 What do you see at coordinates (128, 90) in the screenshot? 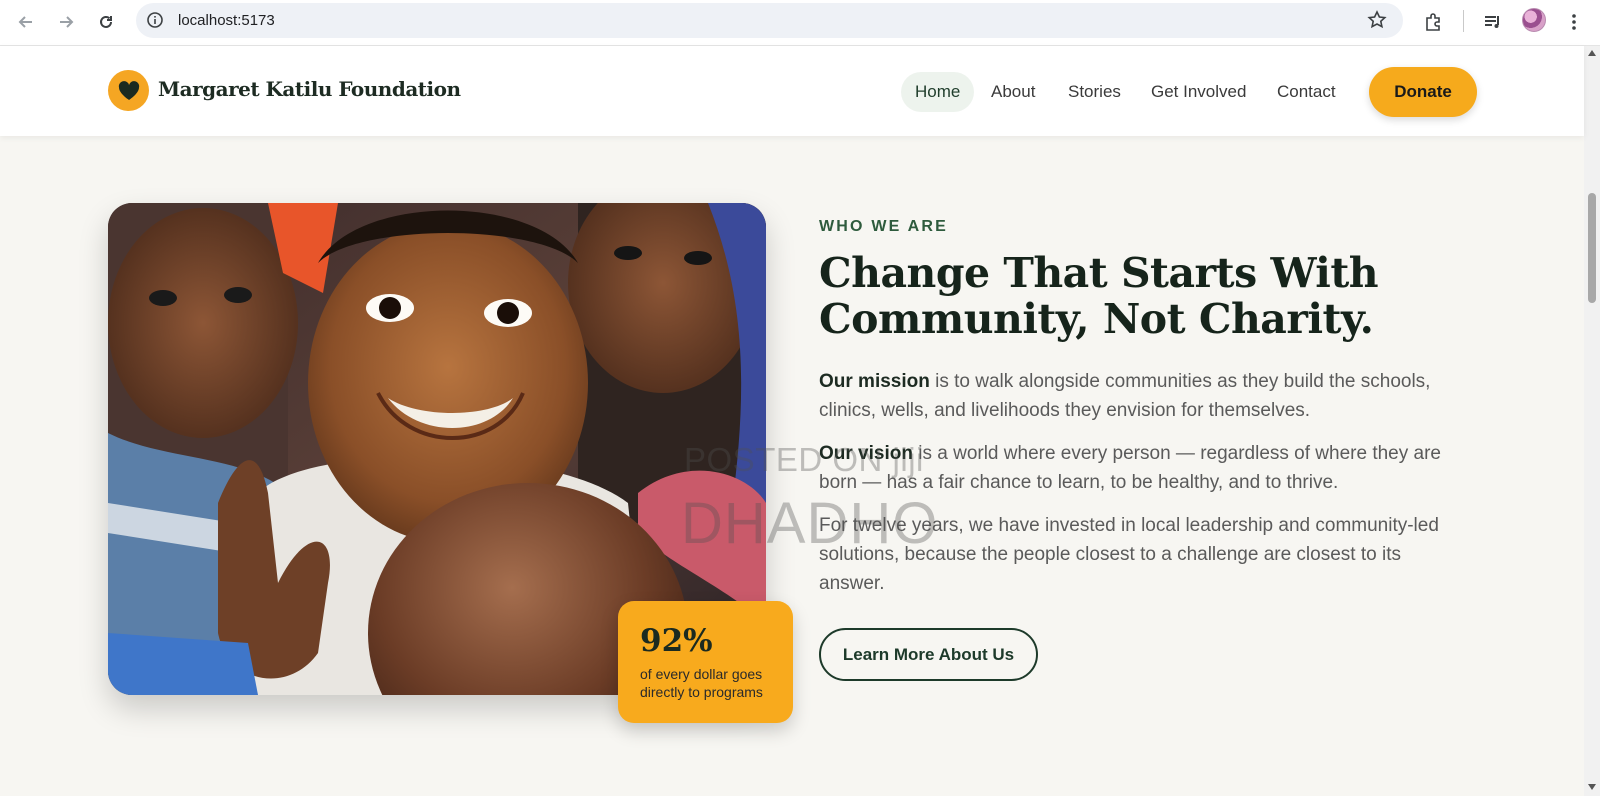
I see `heart-logo-icon` at bounding box center [128, 90].